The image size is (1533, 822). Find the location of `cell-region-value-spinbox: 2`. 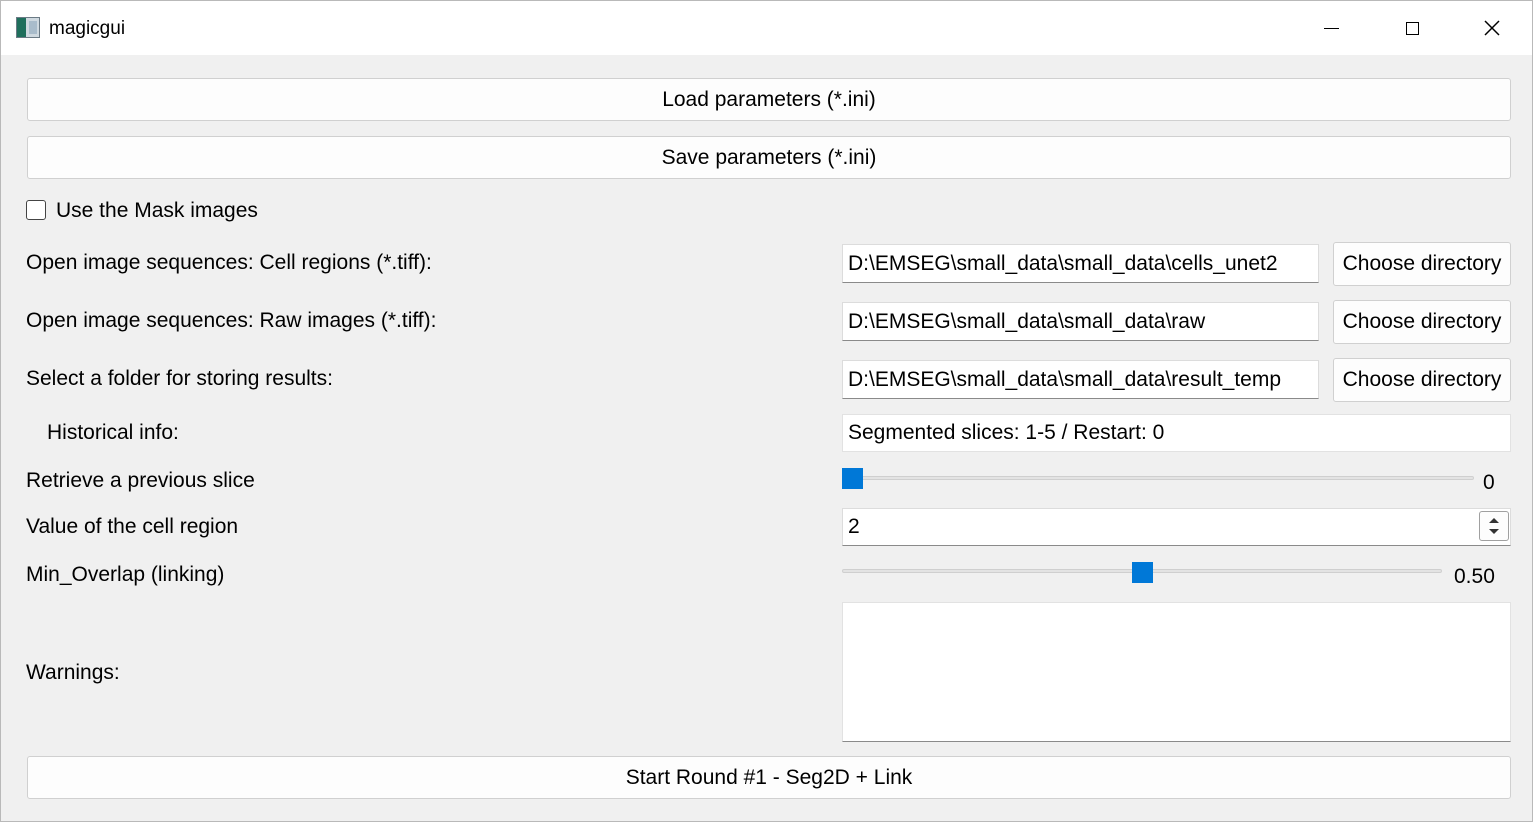

cell-region-value-spinbox: 2 is located at coordinates (1176, 527).